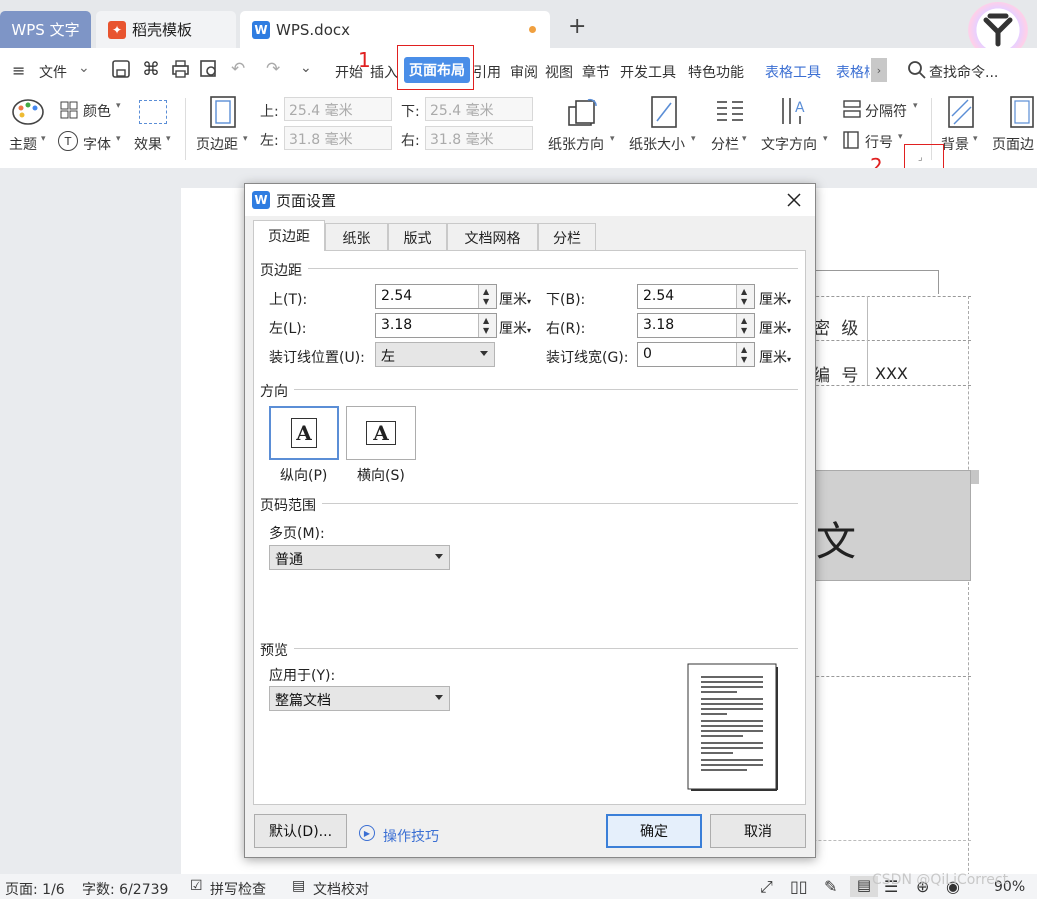  I want to click on new-tab-button: +, so click(577, 26).